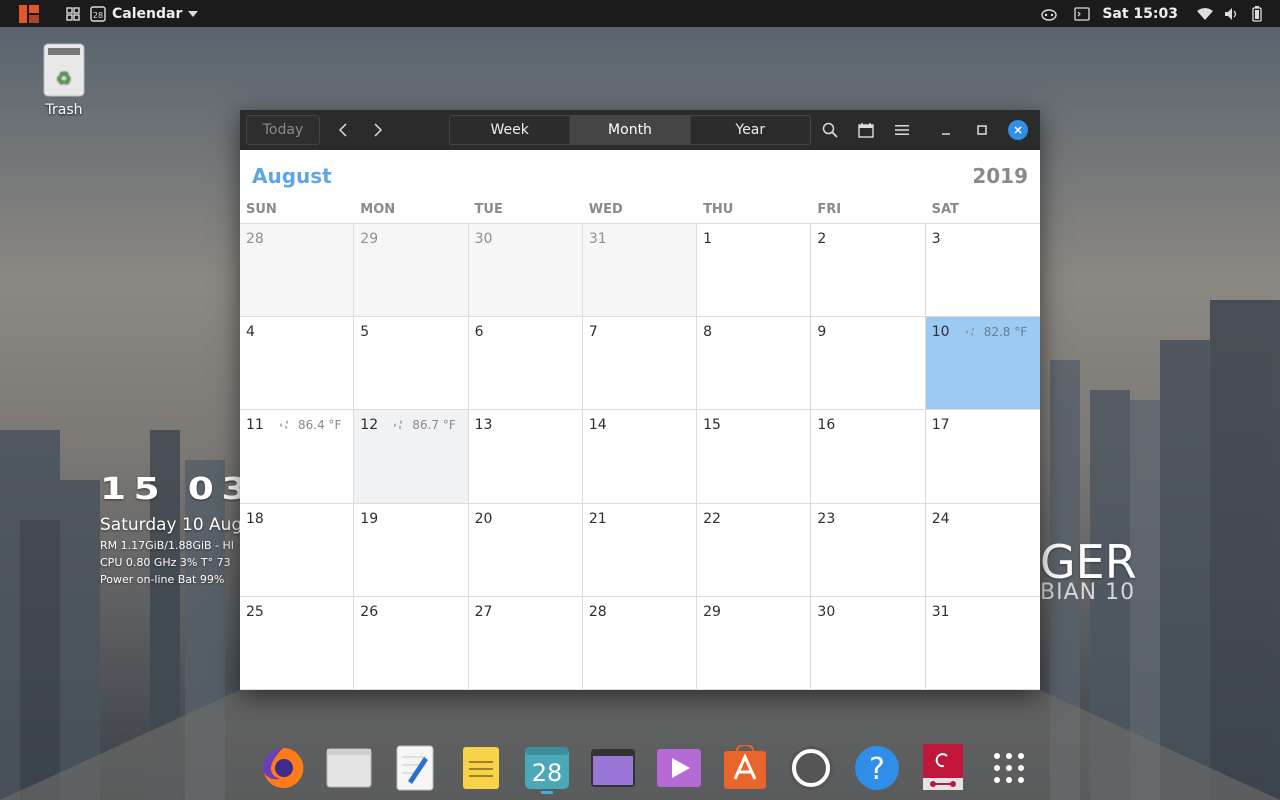 This screenshot has width=1280, height=800. What do you see at coordinates (597, 425) in the screenshot?
I see `day-number: 14` at bounding box center [597, 425].